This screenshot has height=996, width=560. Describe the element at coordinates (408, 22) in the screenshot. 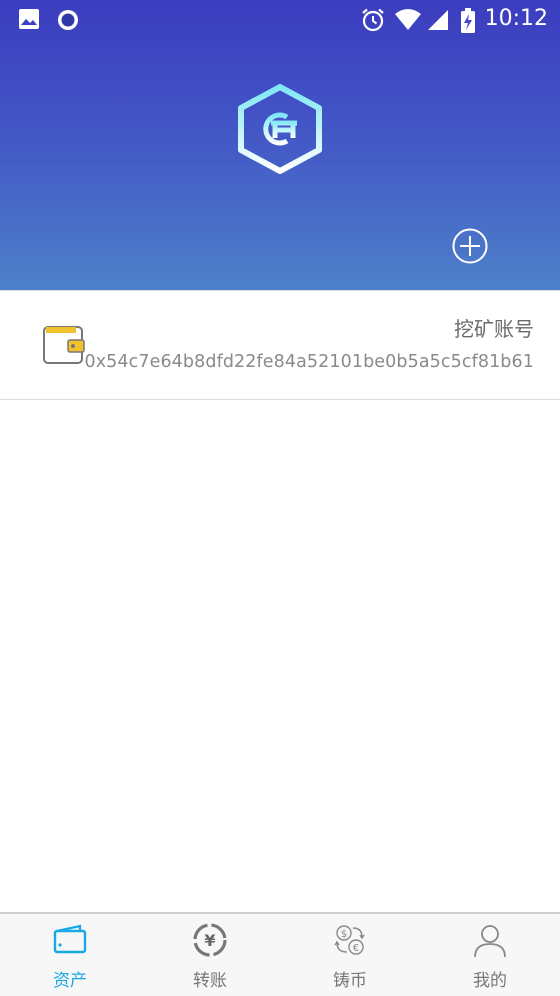

I see `wifi-icon` at that location.